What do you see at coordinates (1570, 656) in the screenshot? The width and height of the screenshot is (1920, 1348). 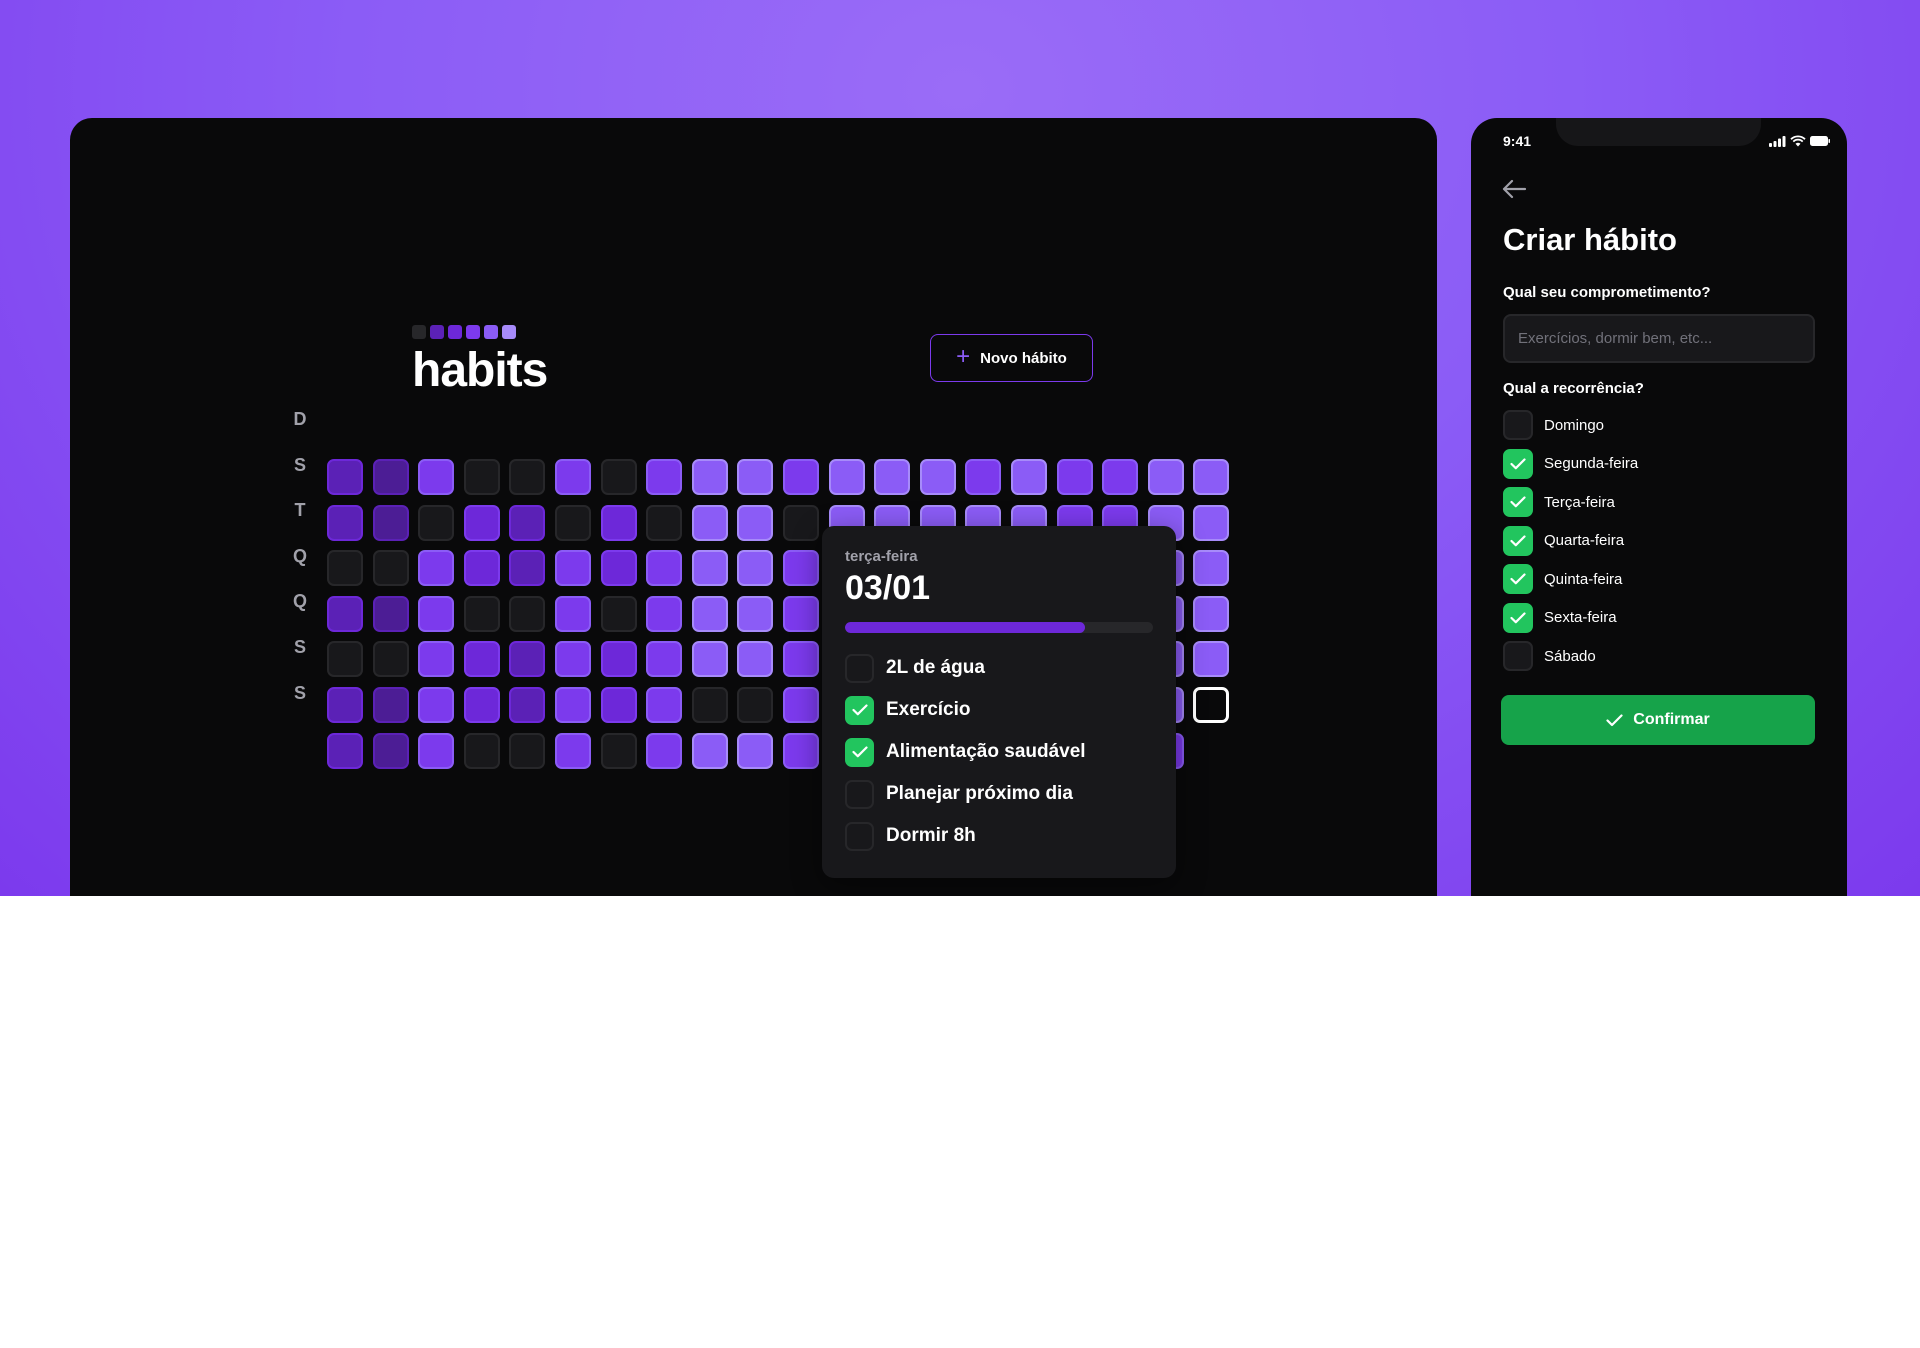 I see `day-option: Sábado` at bounding box center [1570, 656].